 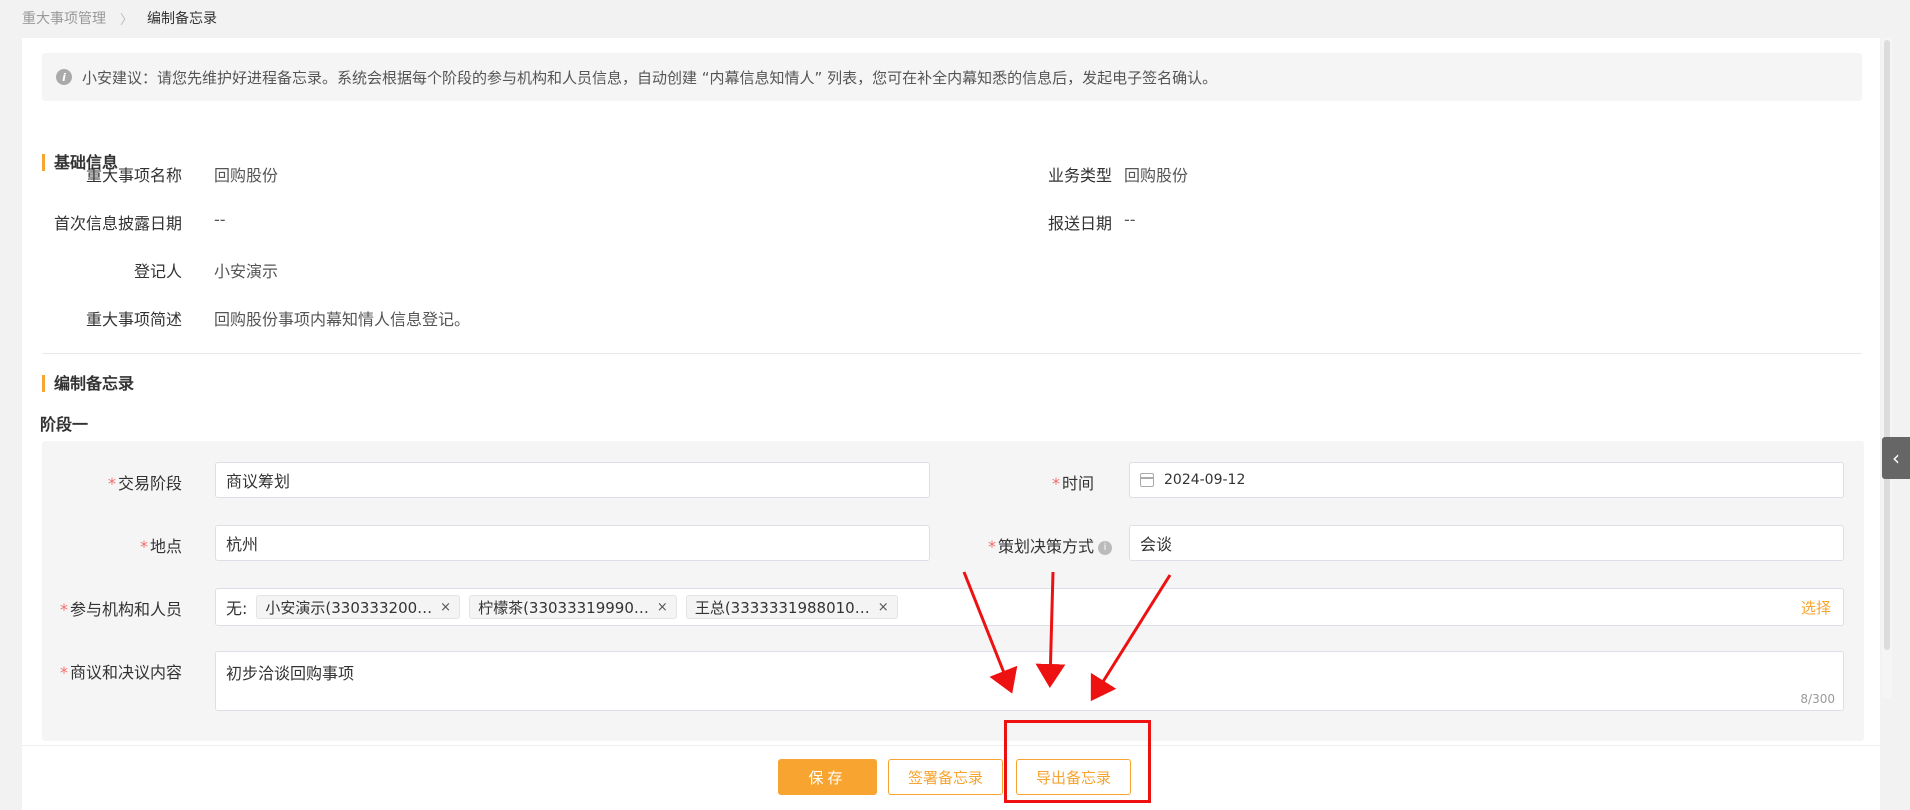 I want to click on annotation-arrows, so click(x=1067, y=636).